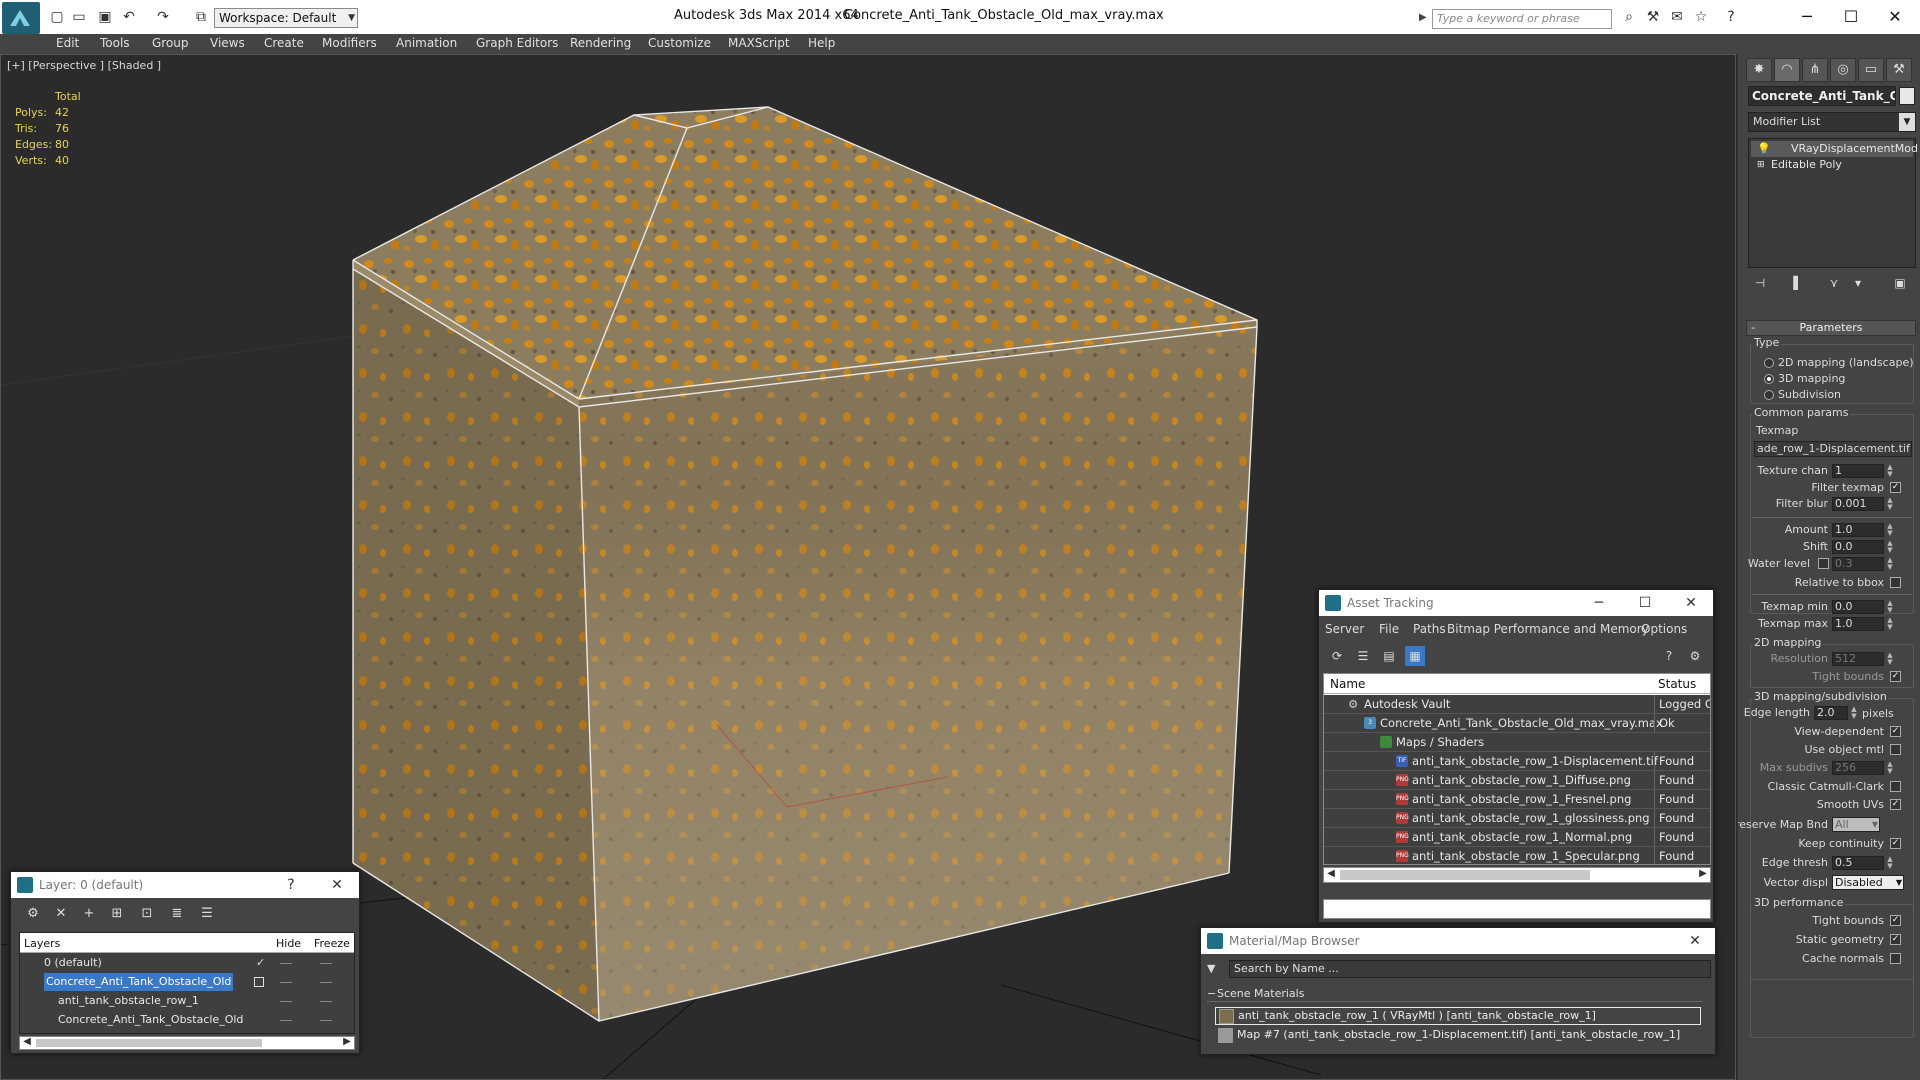 The height and width of the screenshot is (1080, 1920). What do you see at coordinates (187, 1043) in the screenshot?
I see `layer-horizontal-scrollbar: ◀ ▶` at bounding box center [187, 1043].